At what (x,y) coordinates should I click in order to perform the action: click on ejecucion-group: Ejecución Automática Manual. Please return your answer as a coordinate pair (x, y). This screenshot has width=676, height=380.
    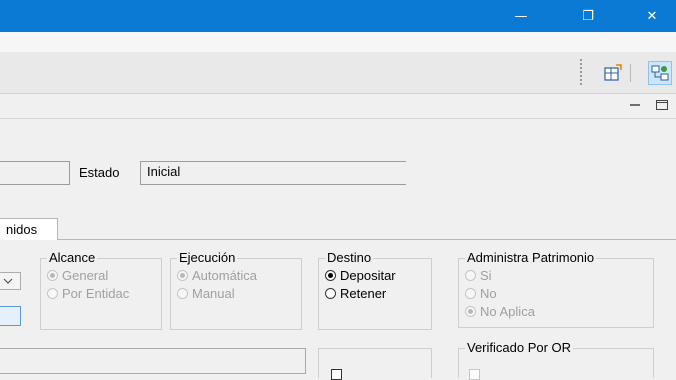
    Looking at the image, I should click on (236, 290).